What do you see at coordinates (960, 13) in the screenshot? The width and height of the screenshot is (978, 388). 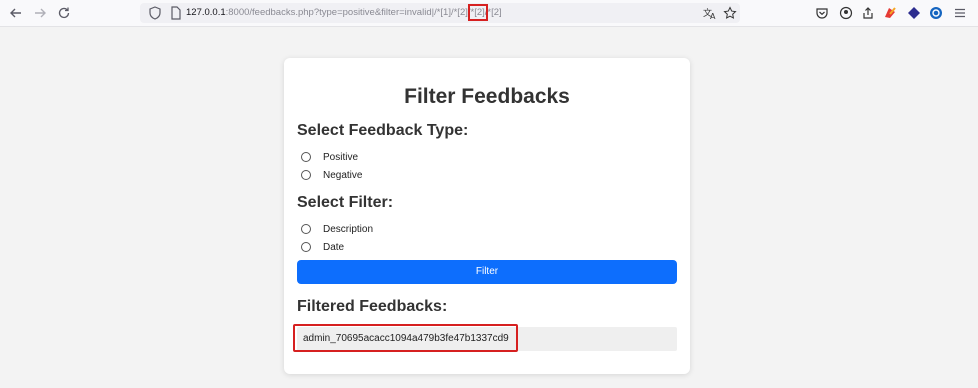 I see `menu-icon` at bounding box center [960, 13].